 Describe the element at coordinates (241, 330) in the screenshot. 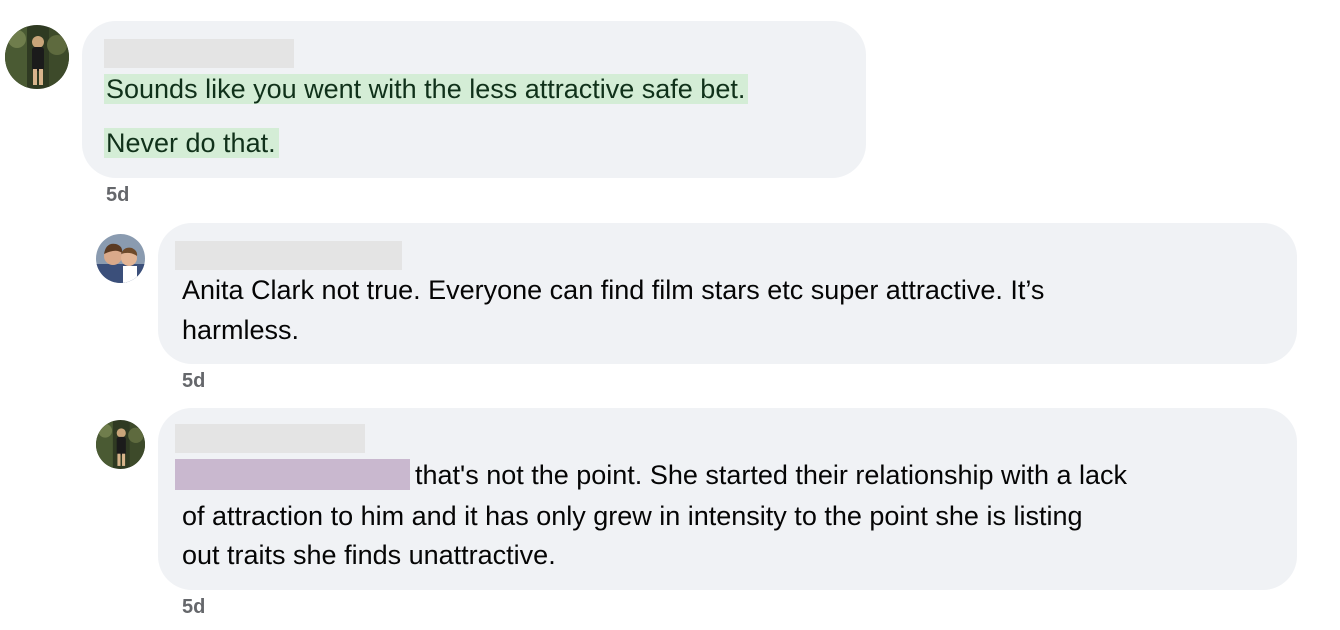

I see `comment-text-line: harmless.` at that location.